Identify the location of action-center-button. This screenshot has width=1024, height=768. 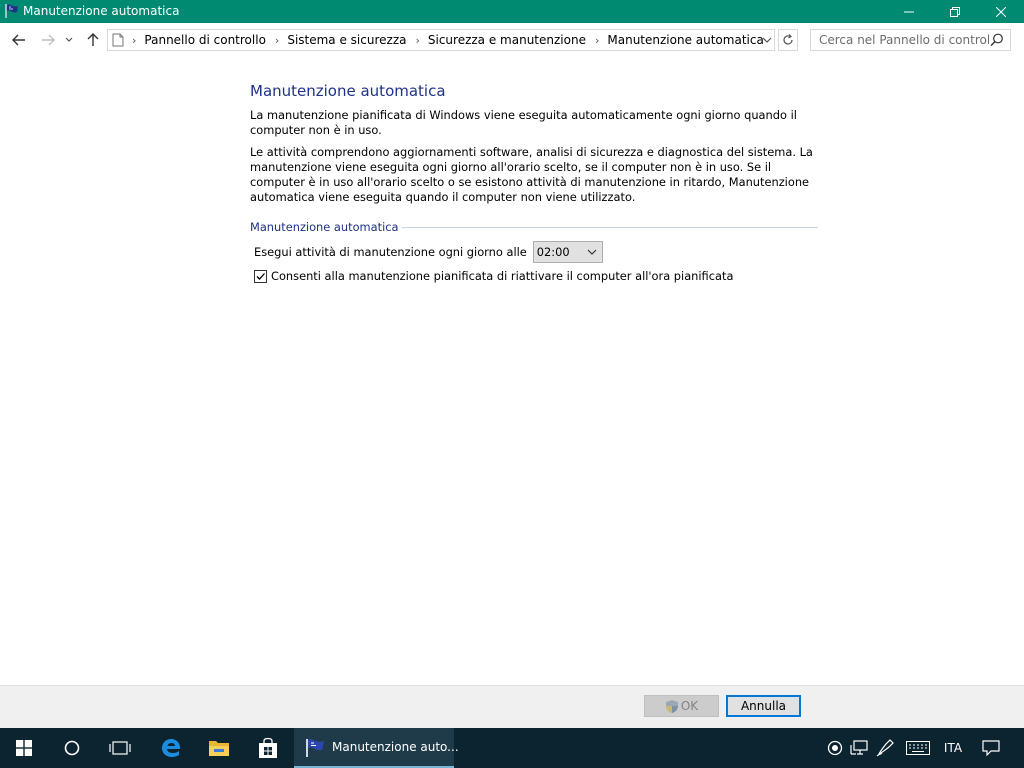
(991, 748).